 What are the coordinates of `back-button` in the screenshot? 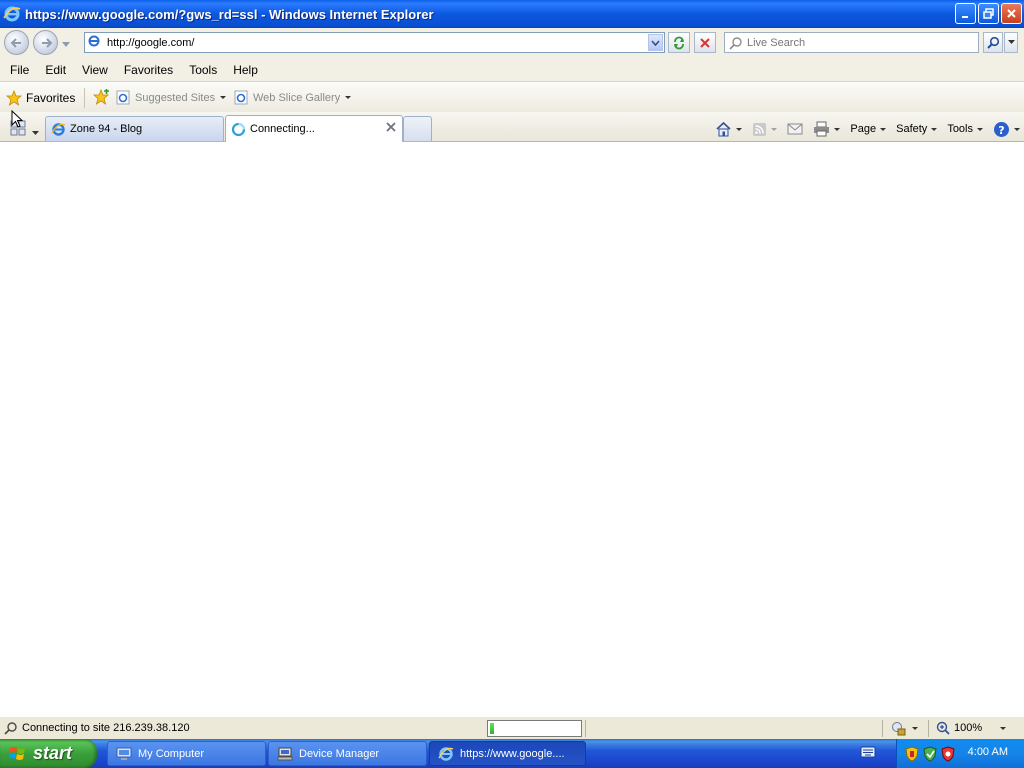 It's located at (16, 42).